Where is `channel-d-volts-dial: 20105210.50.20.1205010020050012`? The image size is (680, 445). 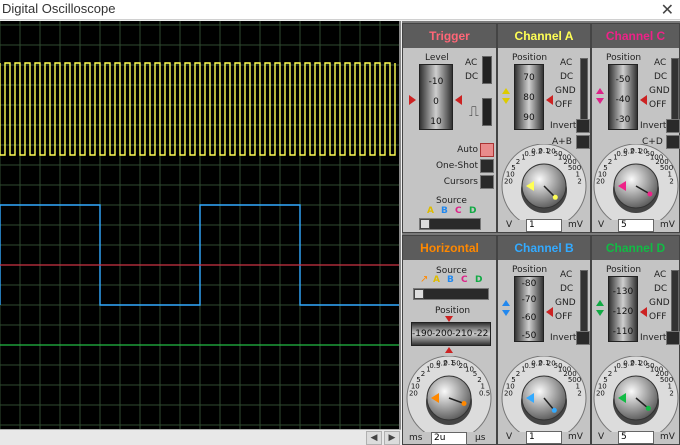 channel-d-volts-dial: 20105210.50.20.1205010020050012 is located at coordinates (636, 394).